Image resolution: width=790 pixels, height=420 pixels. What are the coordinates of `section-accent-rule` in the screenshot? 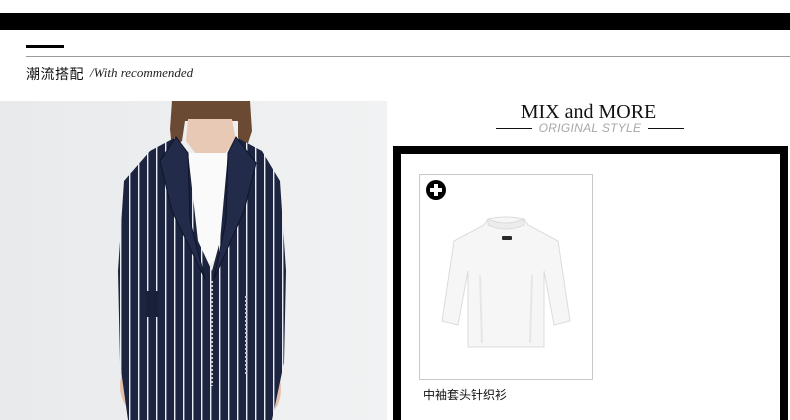 It's located at (45, 46).